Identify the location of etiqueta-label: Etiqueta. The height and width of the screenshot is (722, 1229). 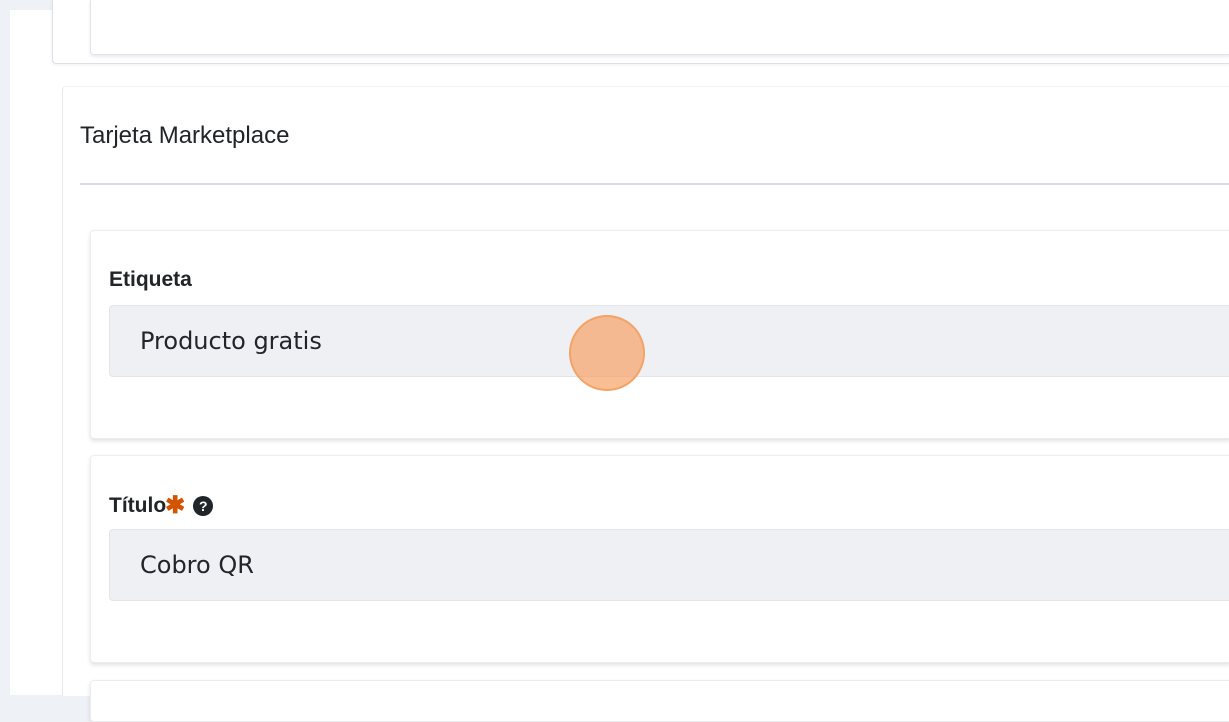
(150, 280).